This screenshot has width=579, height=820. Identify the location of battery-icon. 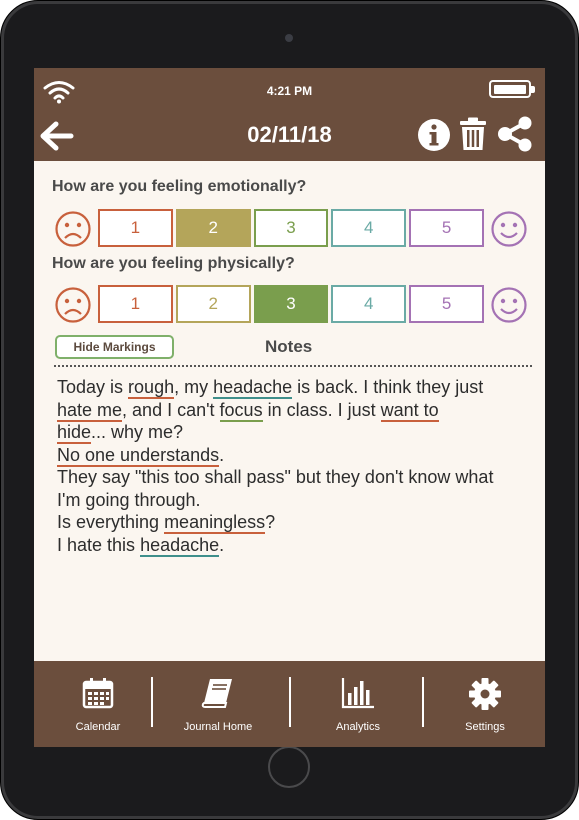
(512, 89).